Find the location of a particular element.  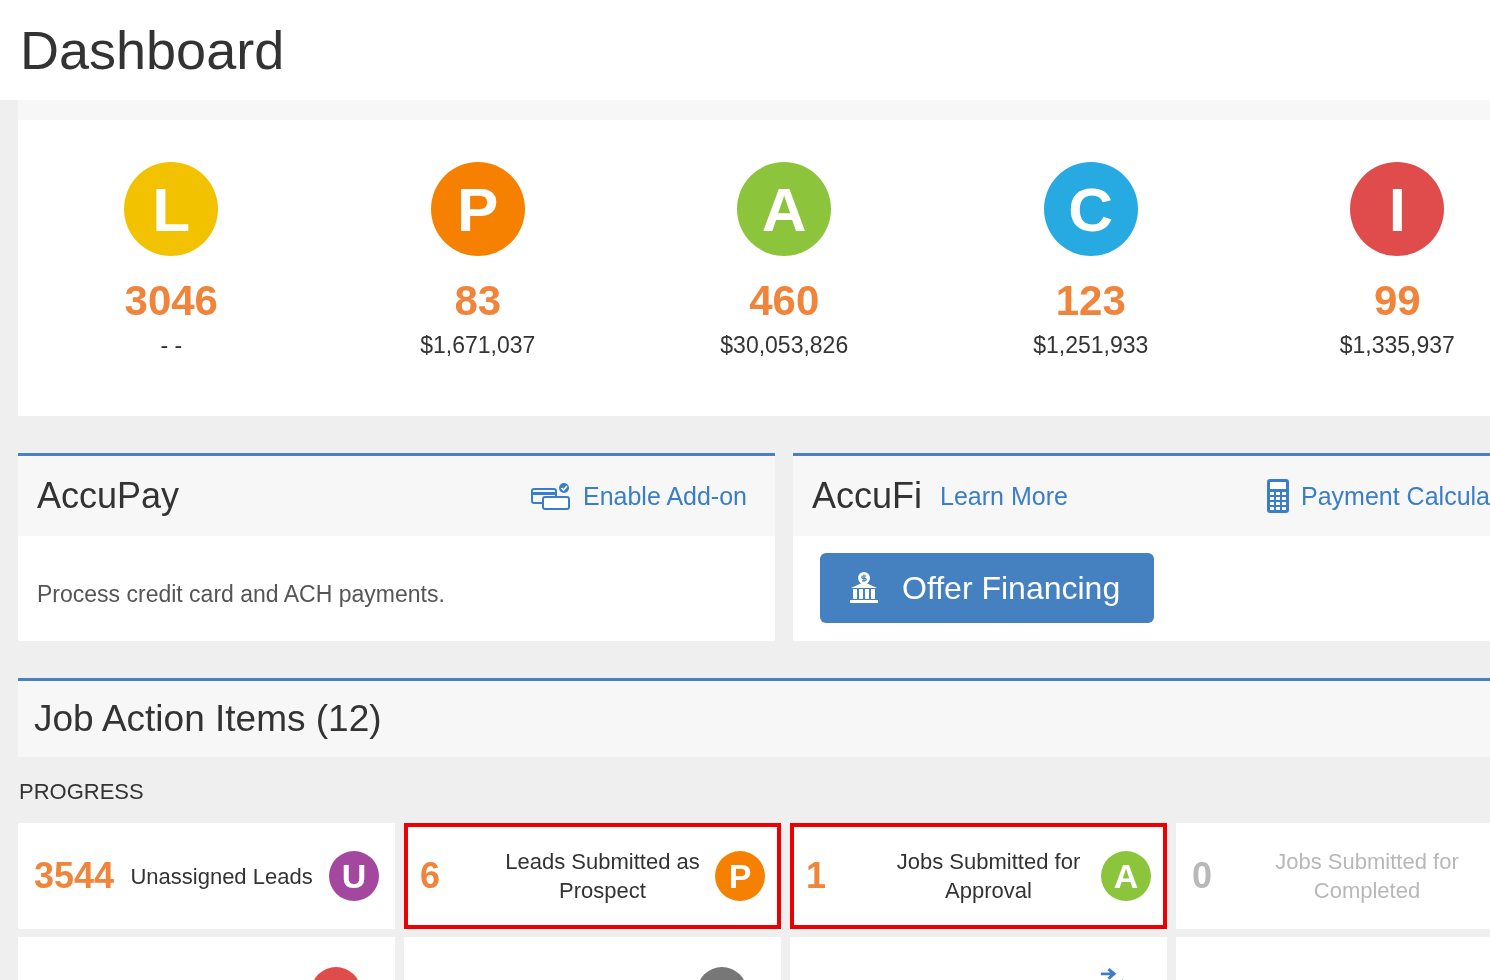

stat-amount: $1,671,037 is located at coordinates (478, 345).